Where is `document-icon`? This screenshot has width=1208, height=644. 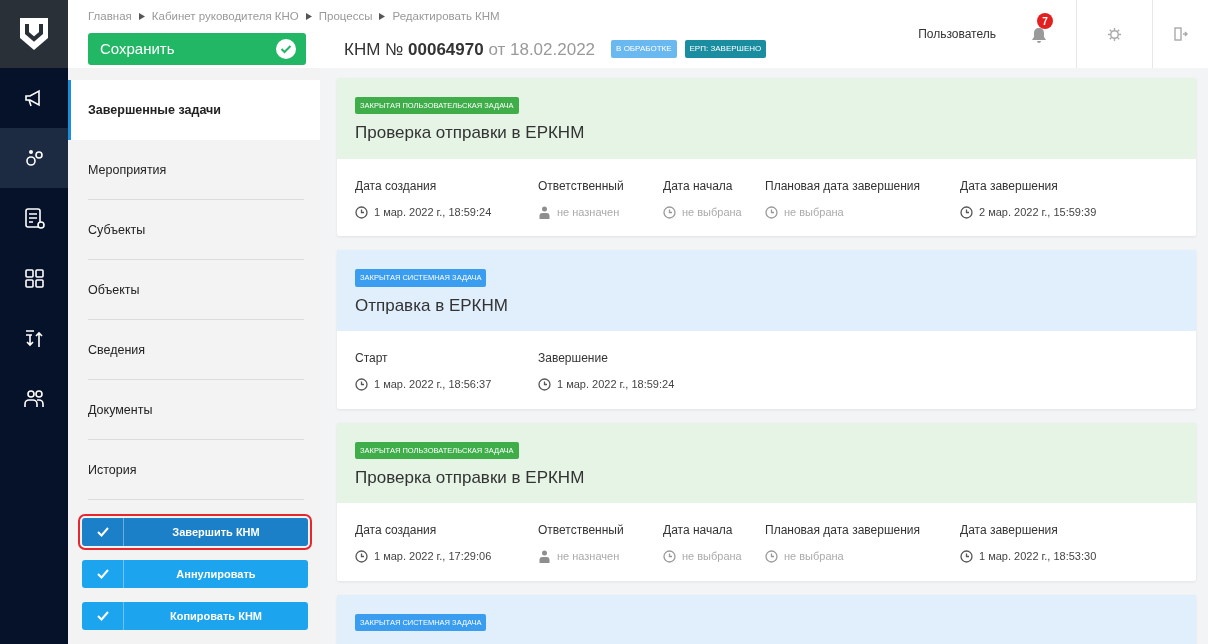 document-icon is located at coordinates (34, 218).